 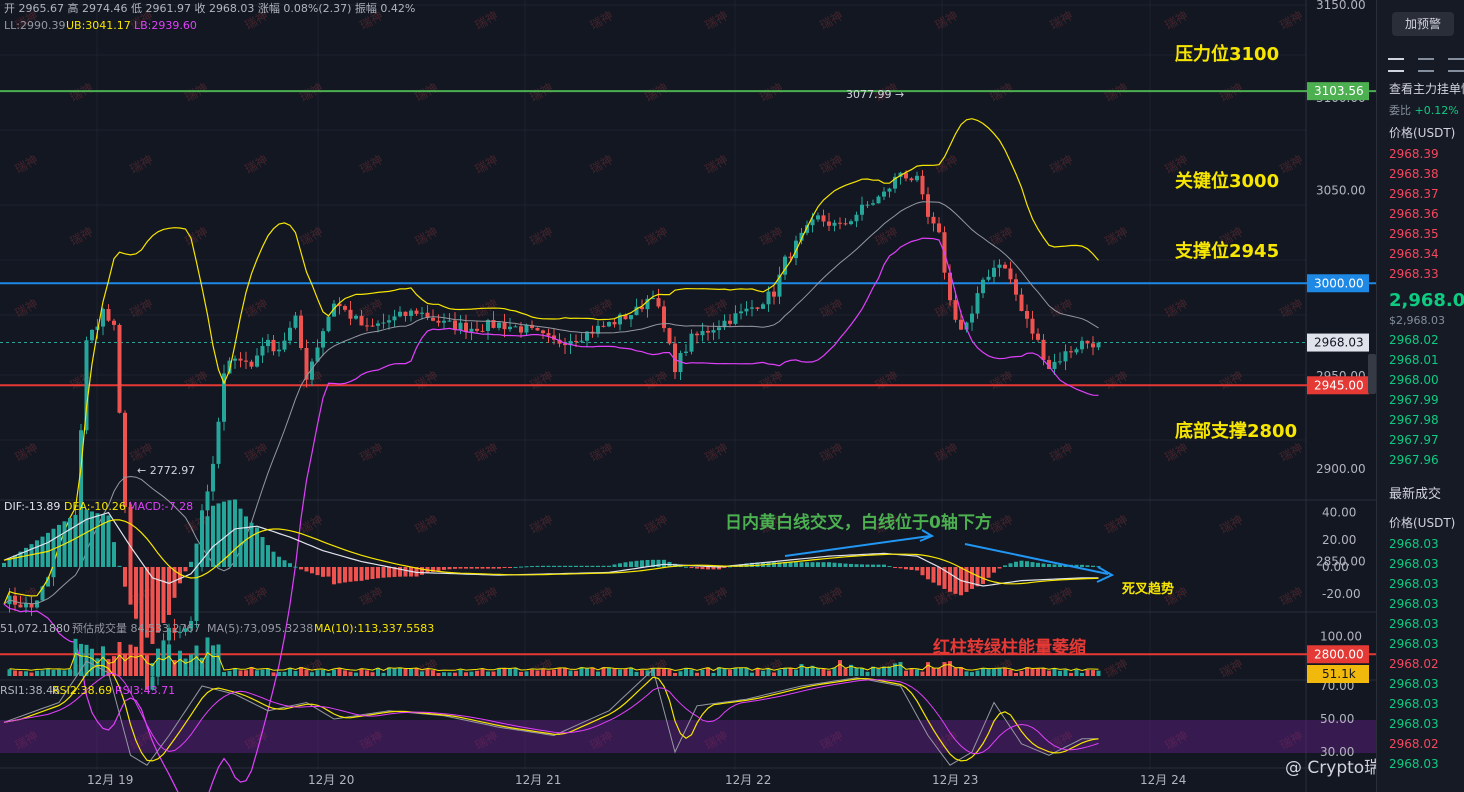 What do you see at coordinates (1420, 174) in the screenshot?
I see `ask-row: 2968.38` at bounding box center [1420, 174].